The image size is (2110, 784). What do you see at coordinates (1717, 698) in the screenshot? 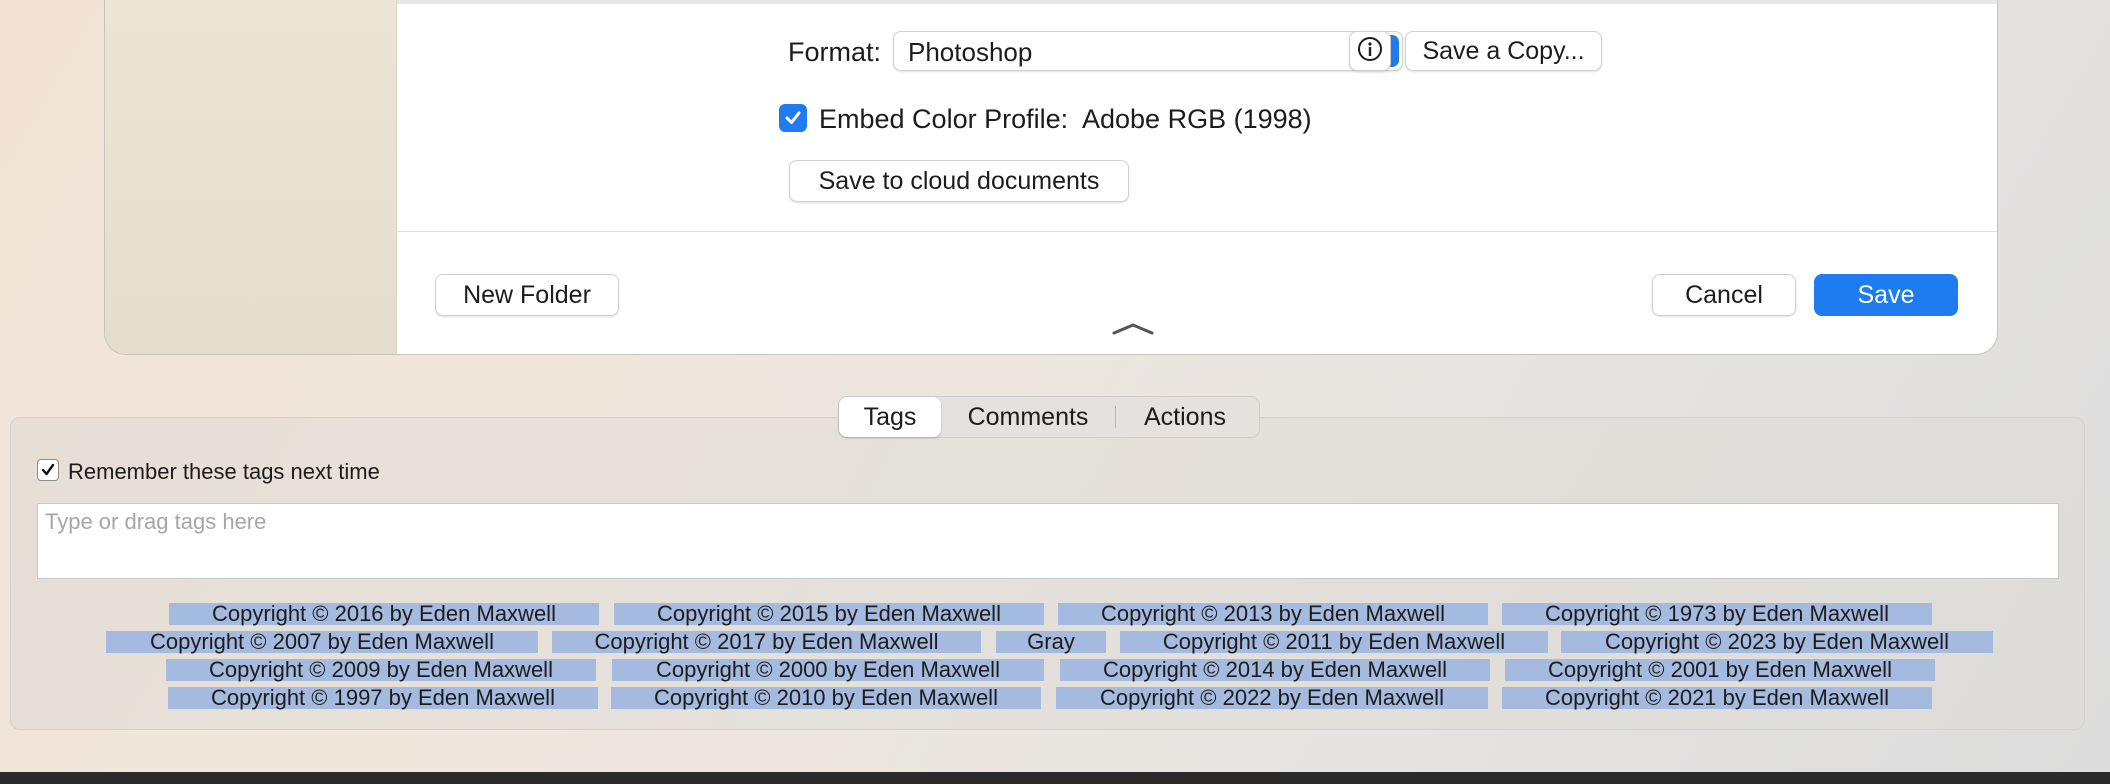
I see `tag-chip: Copyright © 2021 by Eden Maxwell` at bounding box center [1717, 698].